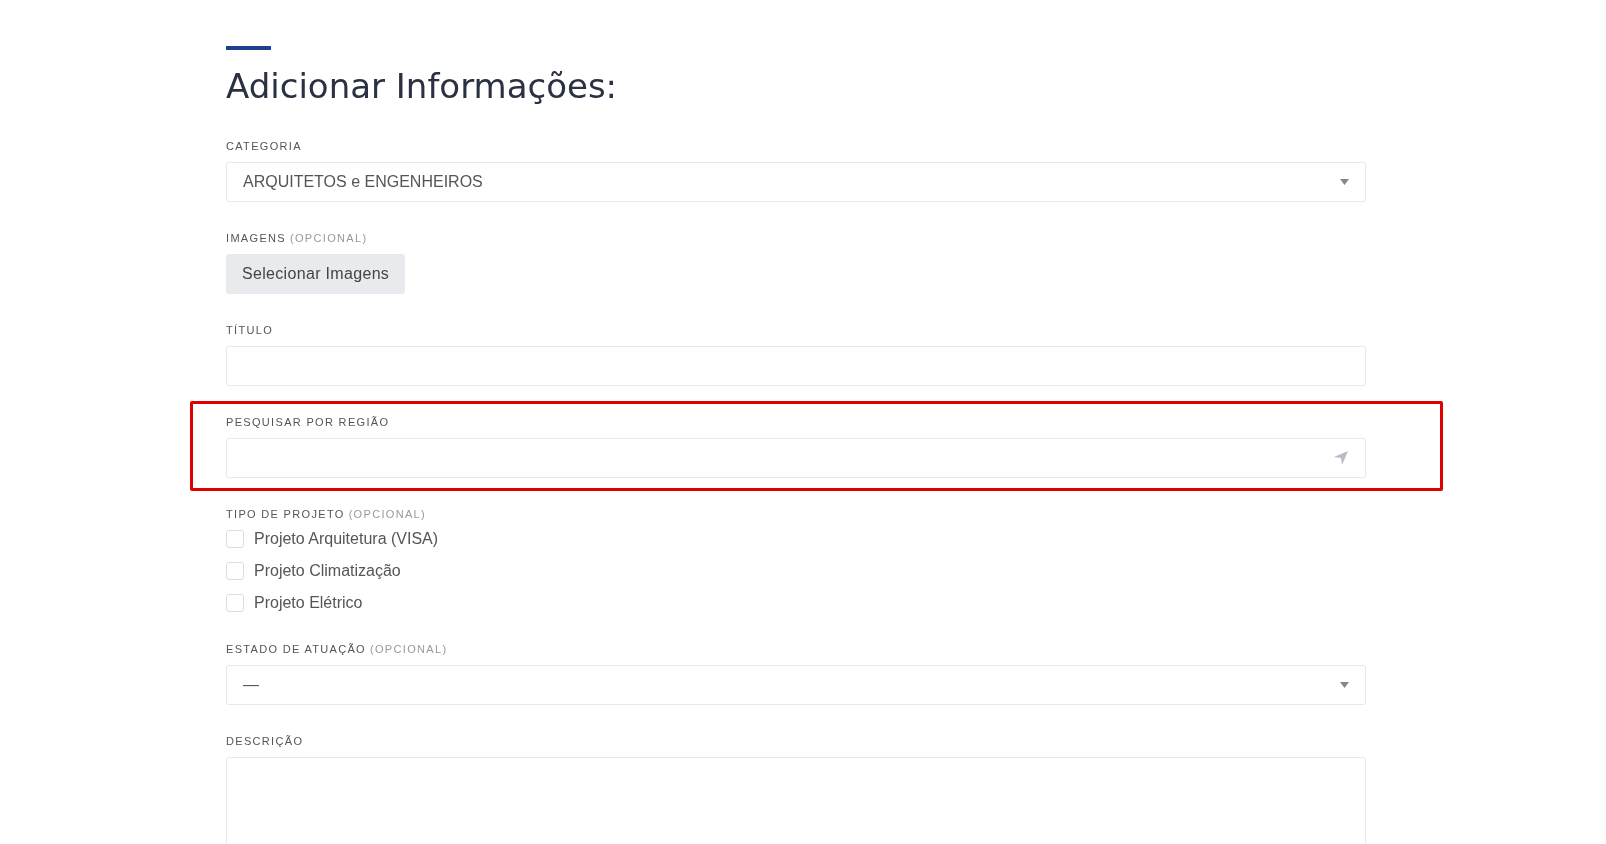 This screenshot has height=844, width=1606. What do you see at coordinates (265, 741) in the screenshot?
I see `field-label: DESCRIÇÃO` at bounding box center [265, 741].